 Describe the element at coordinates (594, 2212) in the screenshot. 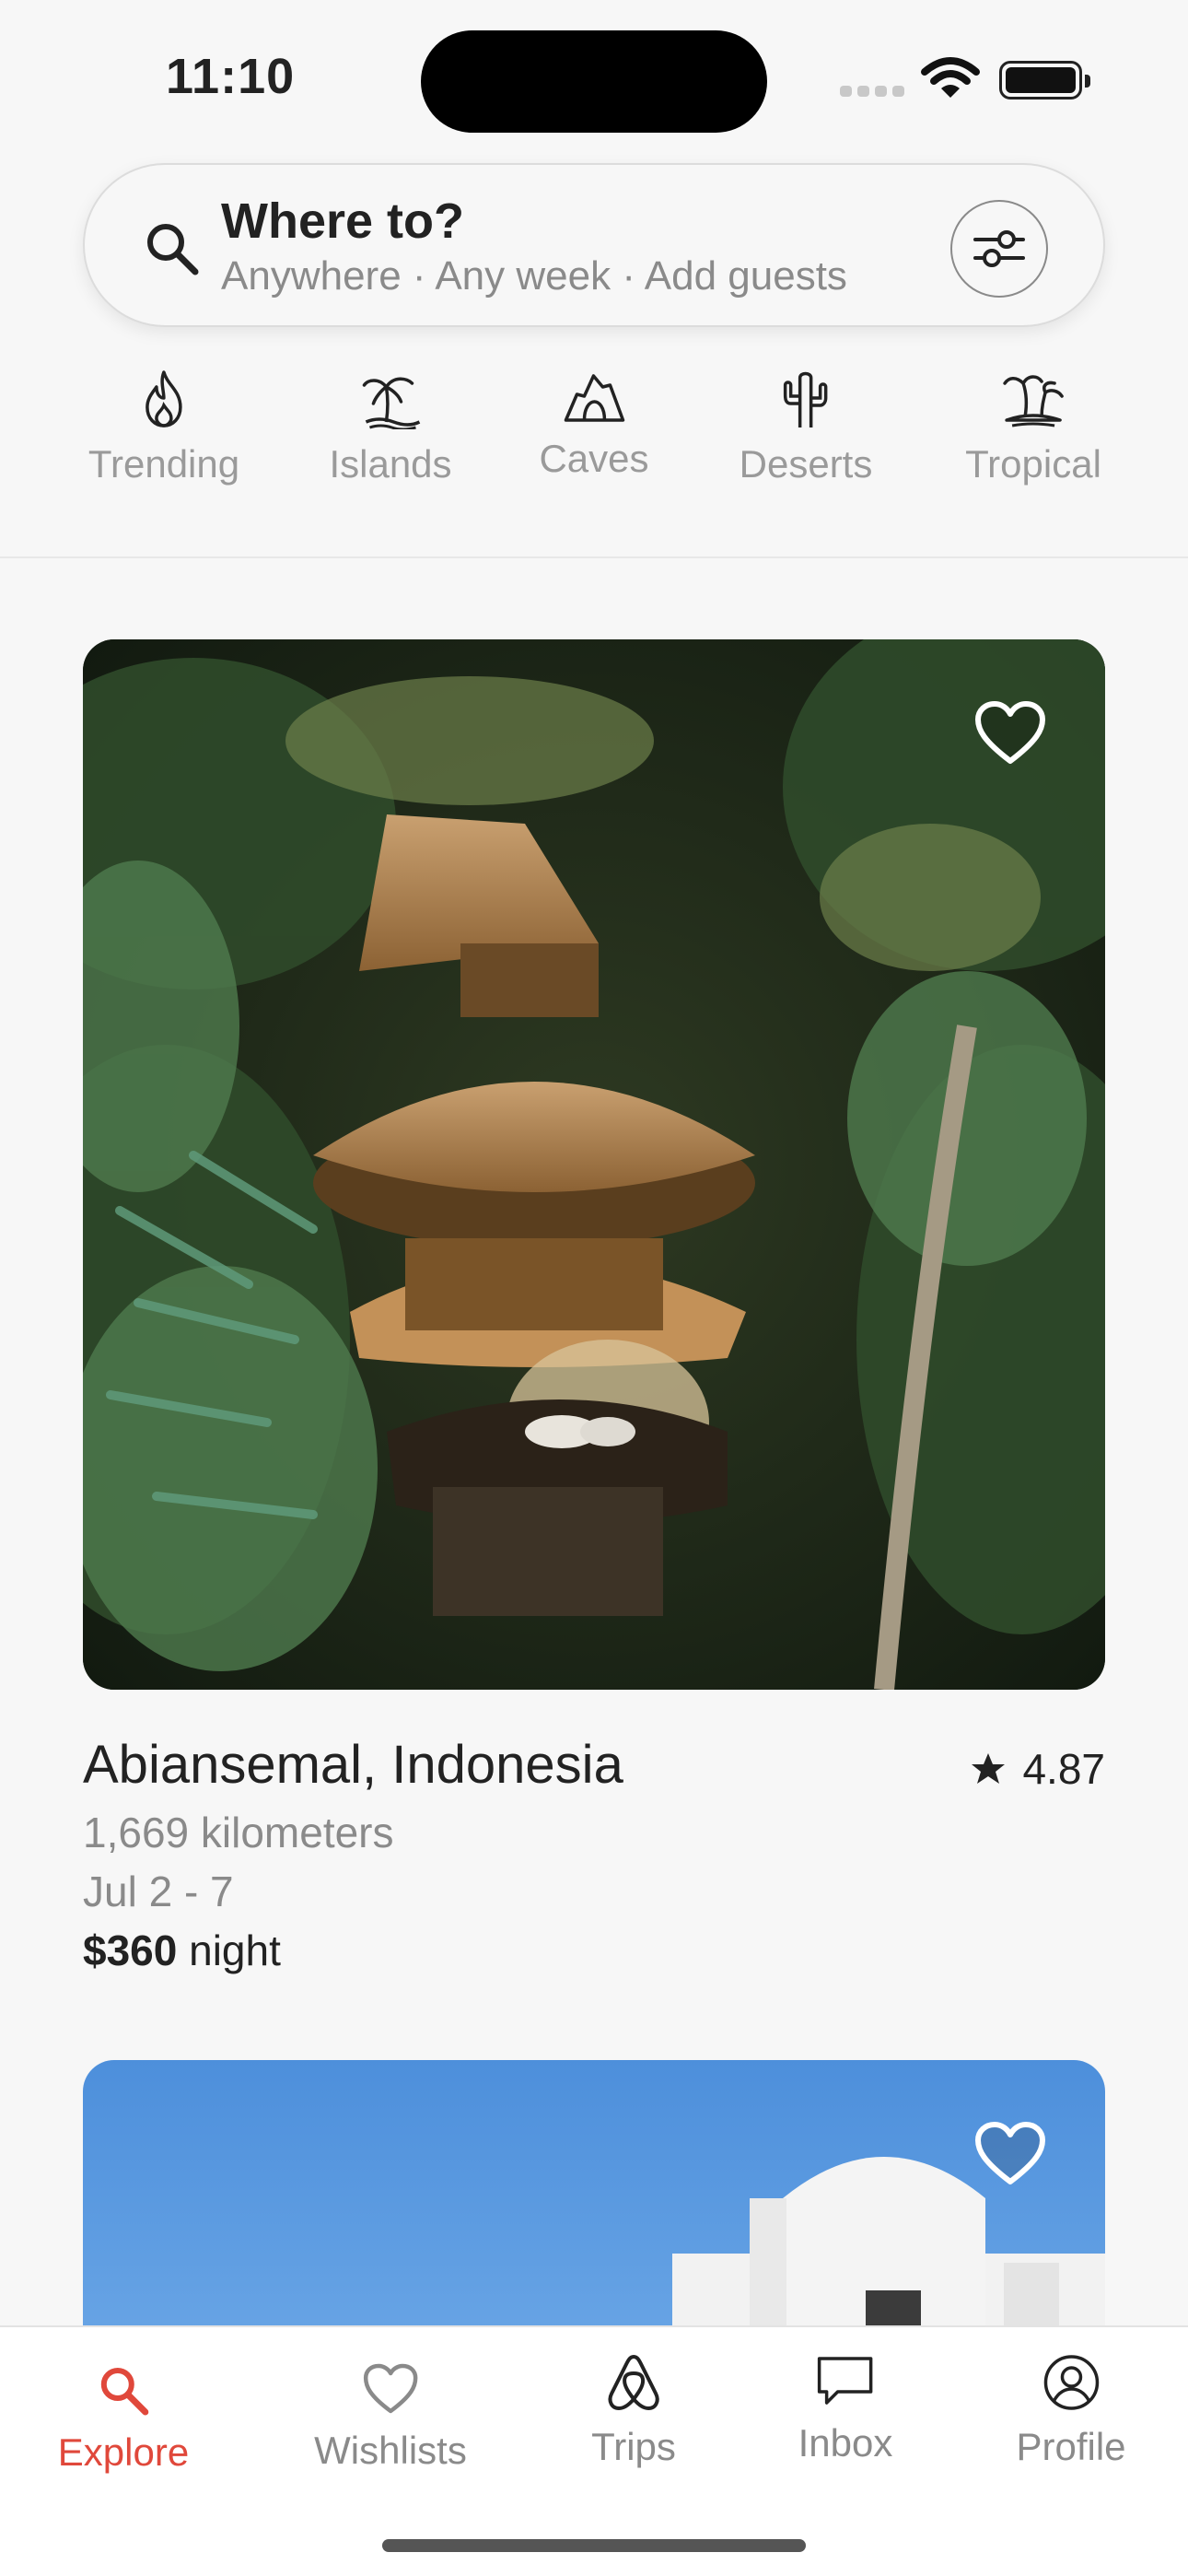

I see `listing-photo-second` at that location.